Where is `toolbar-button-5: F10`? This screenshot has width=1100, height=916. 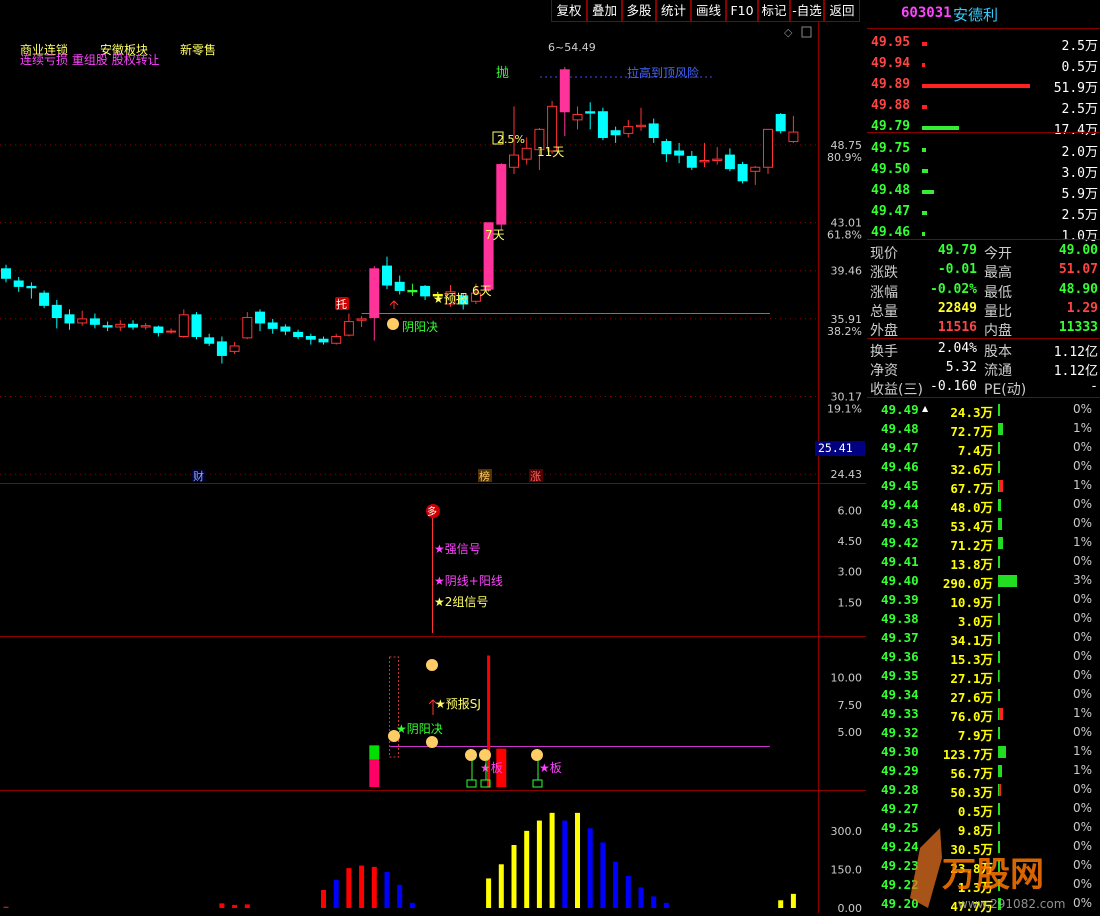 toolbar-button-5: F10 is located at coordinates (742, 11).